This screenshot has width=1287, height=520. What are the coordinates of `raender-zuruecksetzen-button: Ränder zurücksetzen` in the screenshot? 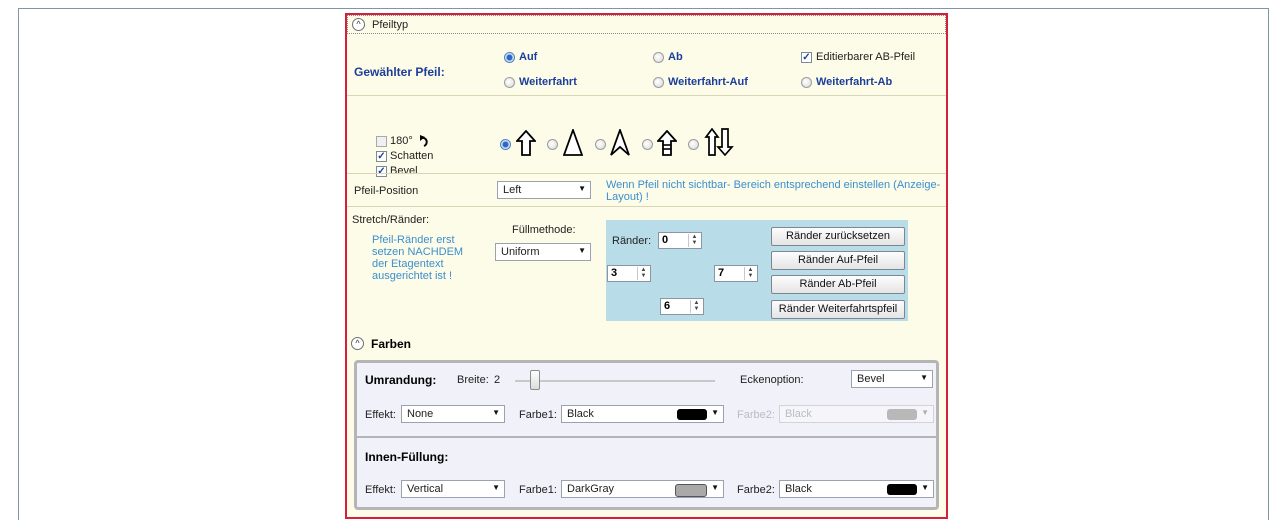 It's located at (838, 236).